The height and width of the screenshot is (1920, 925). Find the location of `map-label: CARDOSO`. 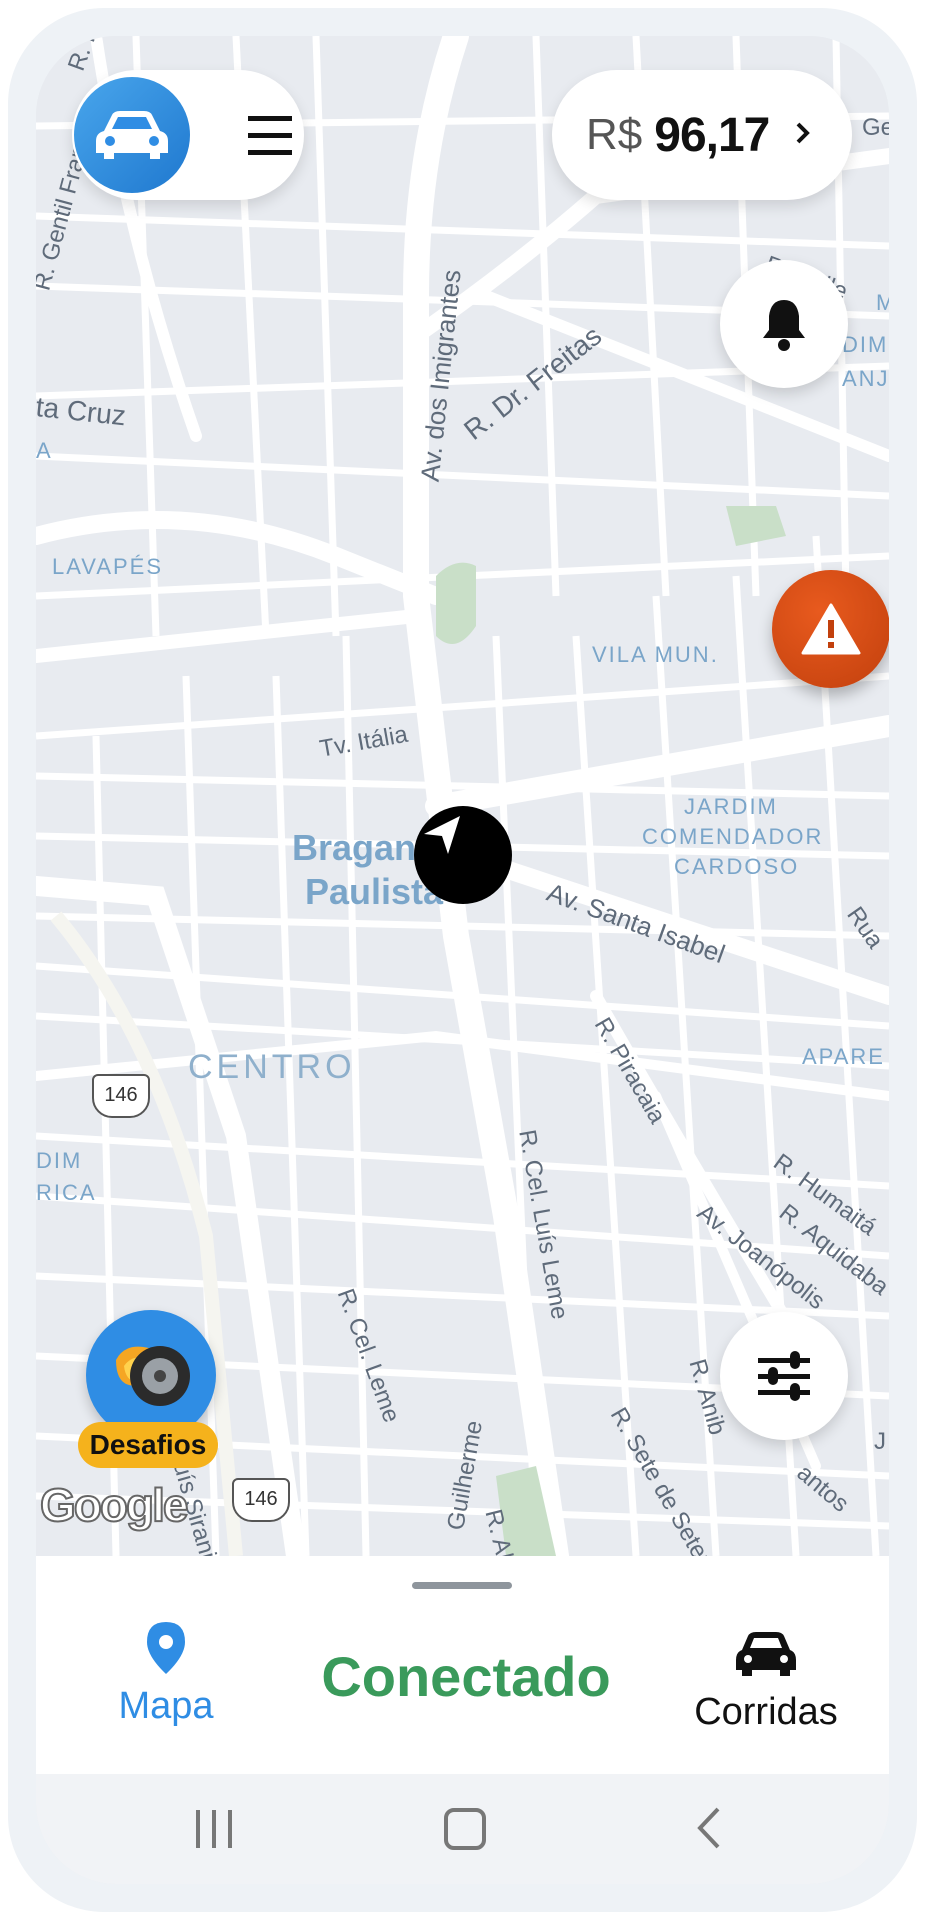

map-label: CARDOSO is located at coordinates (737, 866).